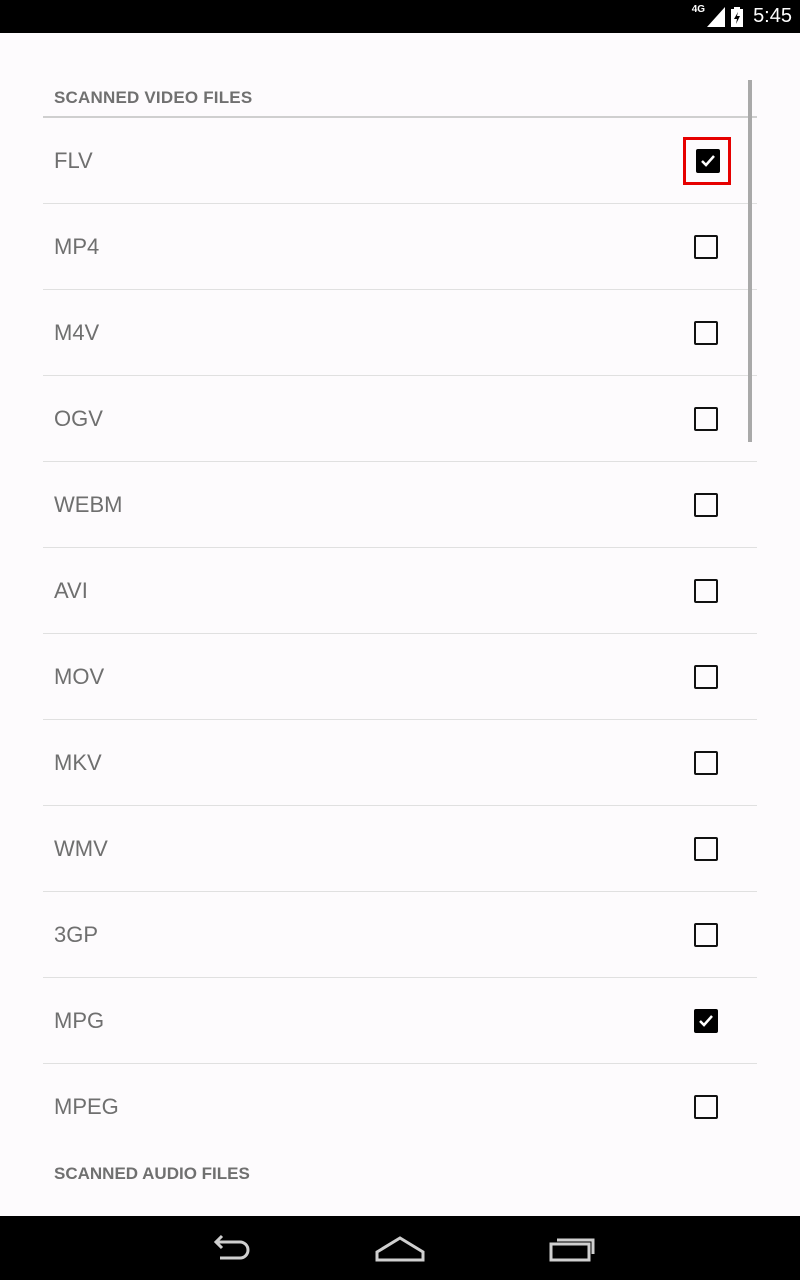  Describe the element at coordinates (79, 1020) in the screenshot. I see `format-label: MPG` at that location.